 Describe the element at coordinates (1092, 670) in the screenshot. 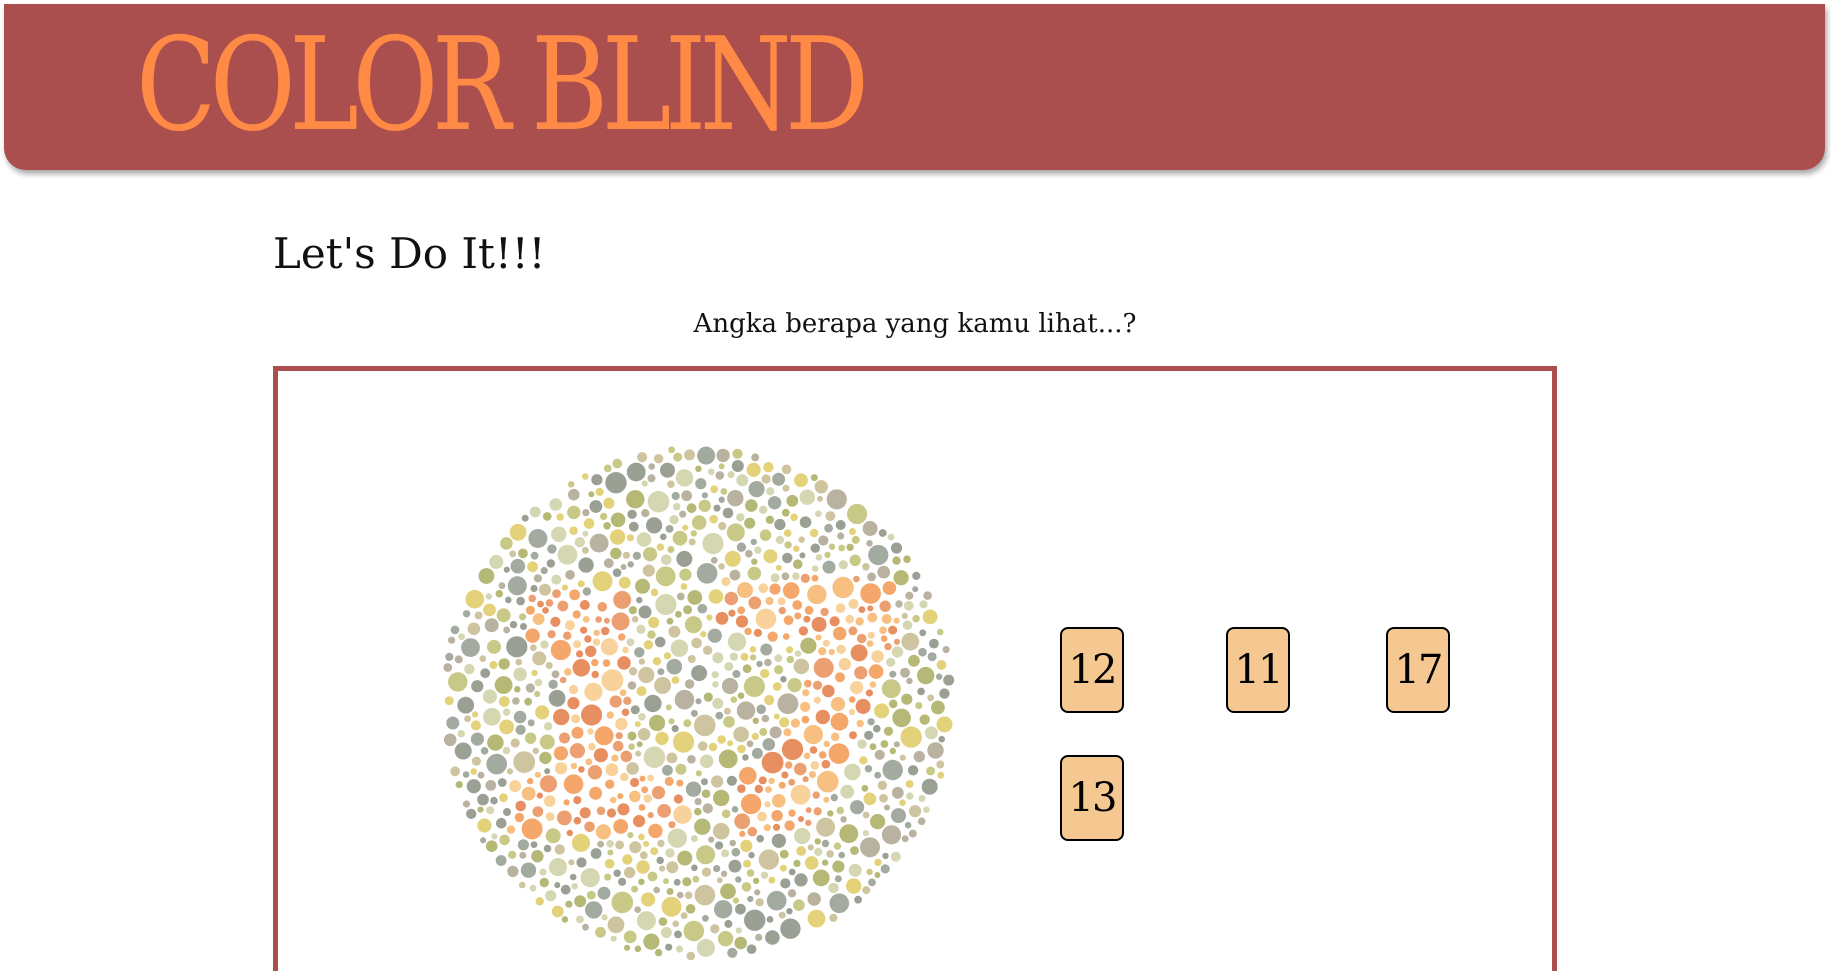

I see `answer-button-12: 12` at that location.